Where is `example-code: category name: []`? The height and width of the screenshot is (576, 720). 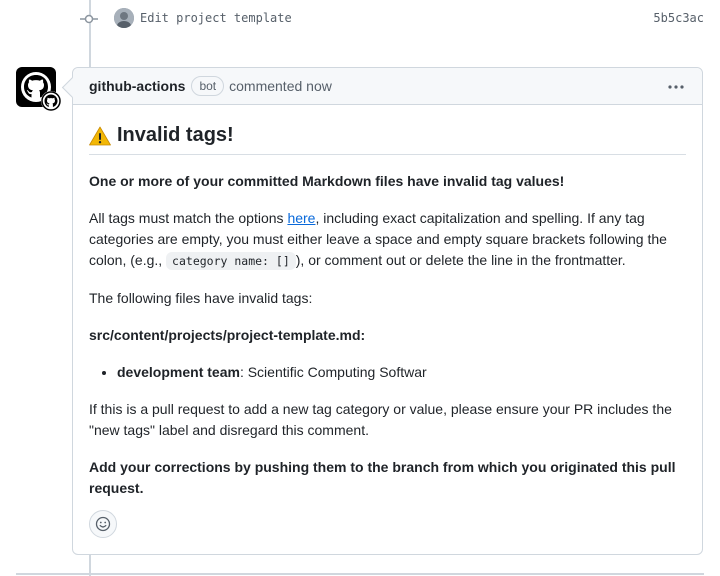
example-code: category name: [] is located at coordinates (231, 261).